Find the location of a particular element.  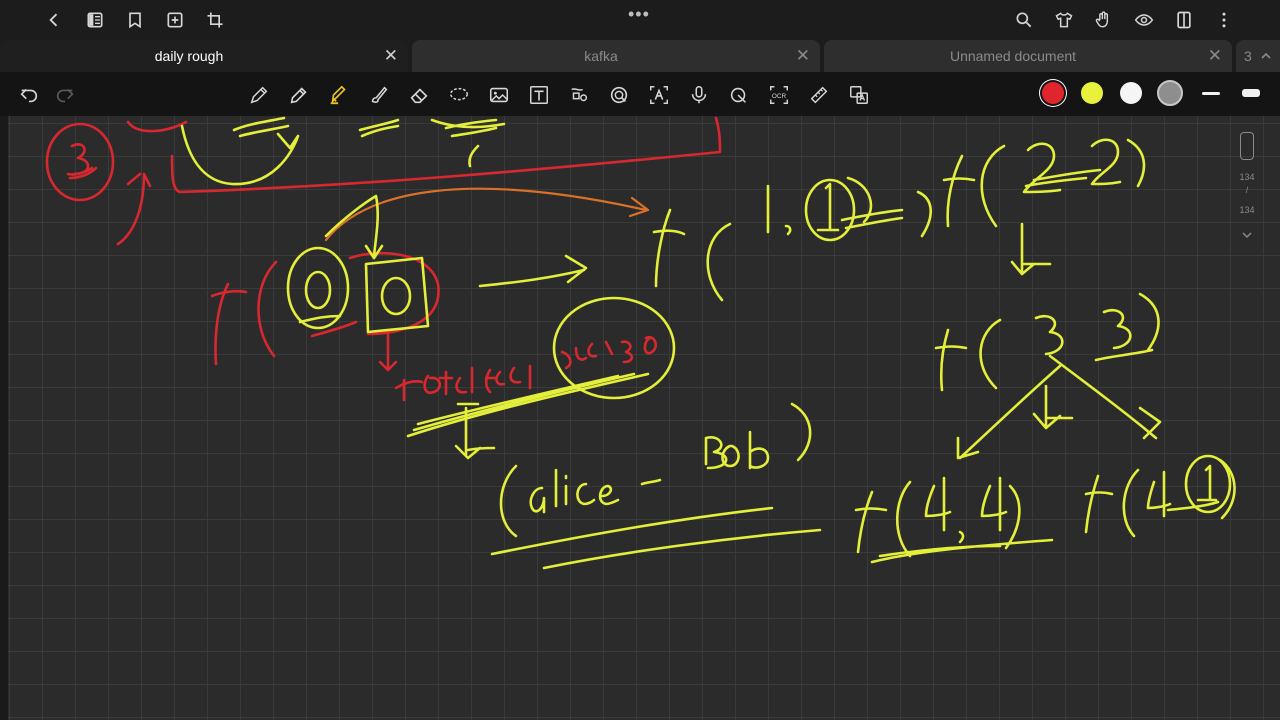

bookmark-icon is located at coordinates (135, 20).